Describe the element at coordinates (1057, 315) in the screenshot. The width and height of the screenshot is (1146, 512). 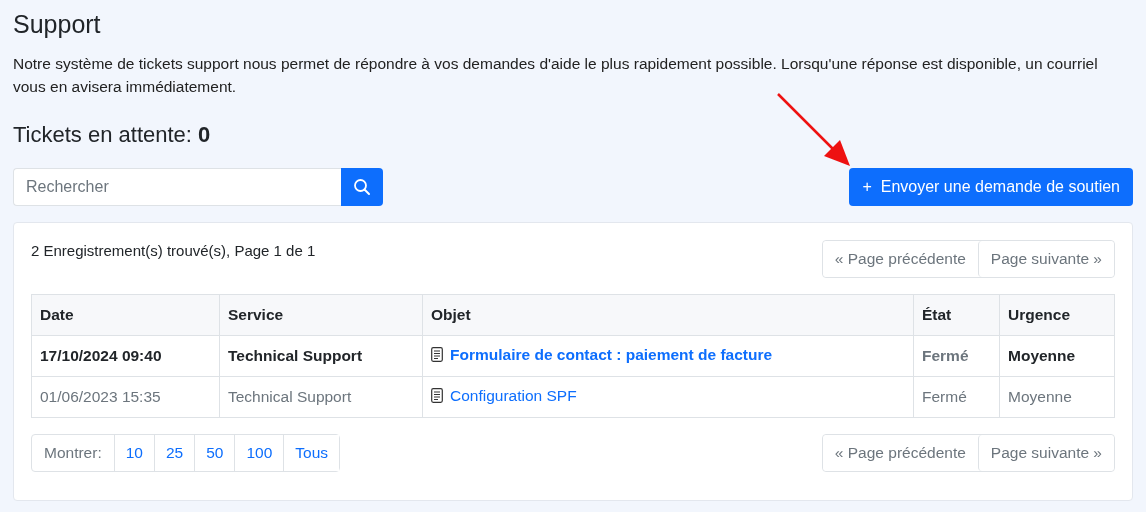
I see `column-header: Urgence` at that location.